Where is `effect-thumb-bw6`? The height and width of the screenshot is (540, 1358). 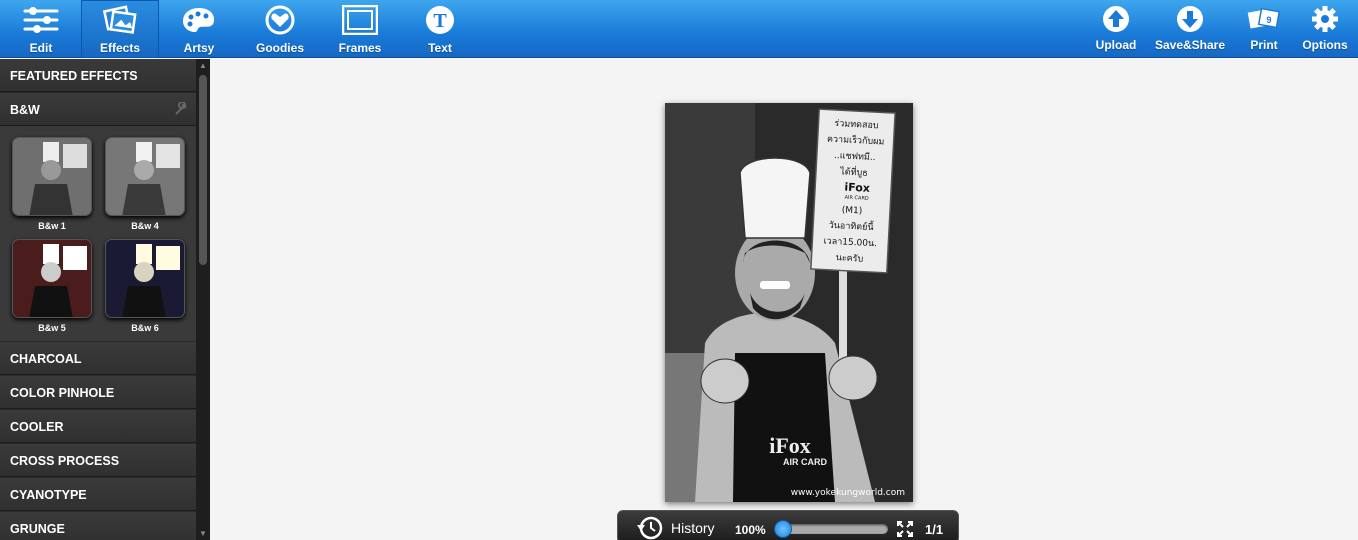
effect-thumb-bw6 is located at coordinates (145, 278).